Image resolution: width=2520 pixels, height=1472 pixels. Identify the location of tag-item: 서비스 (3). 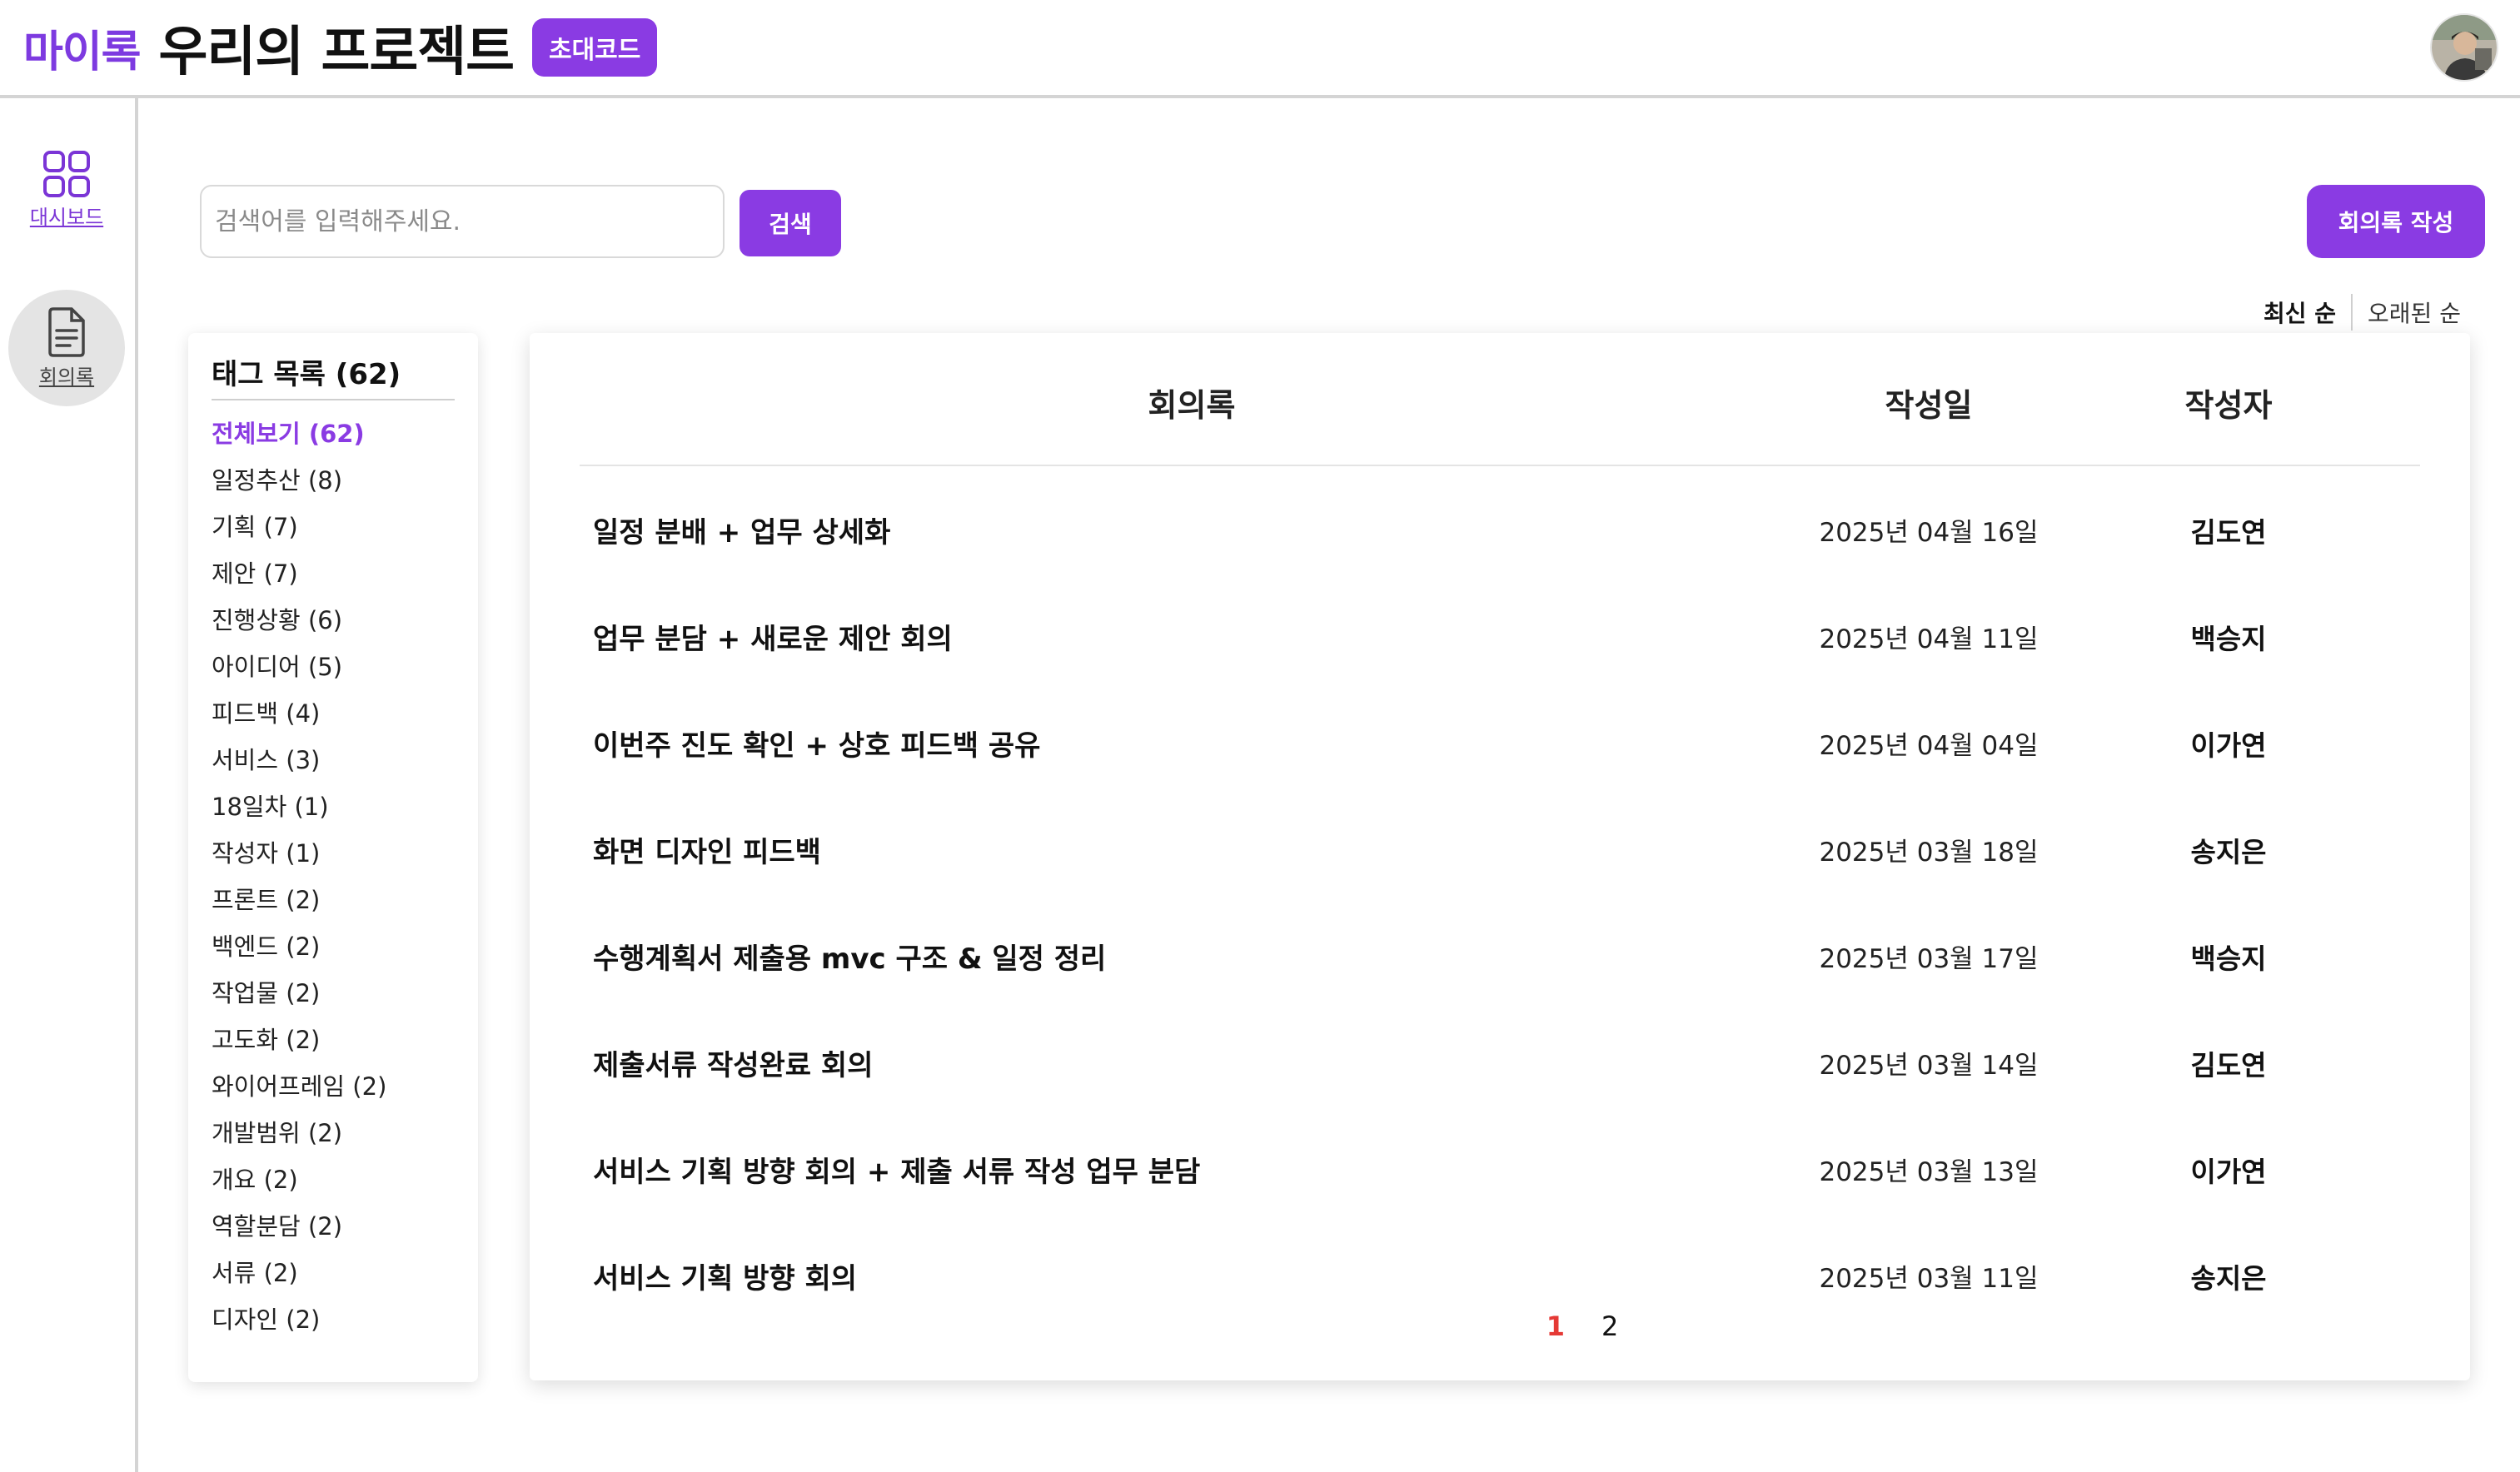
(333, 760).